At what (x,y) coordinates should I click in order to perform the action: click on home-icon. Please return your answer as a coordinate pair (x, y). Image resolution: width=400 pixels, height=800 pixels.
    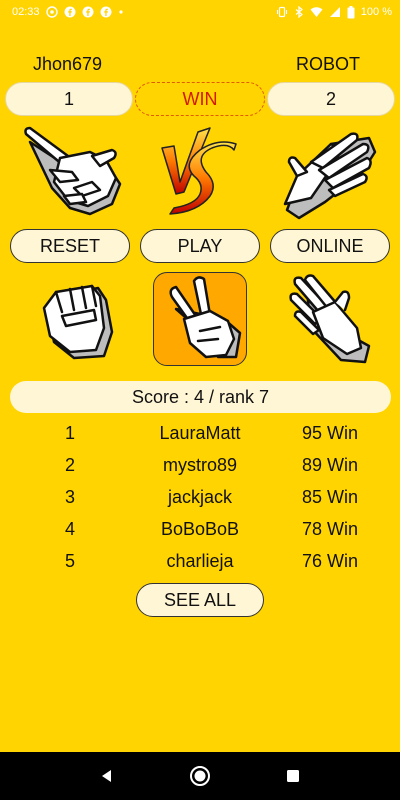
    Looking at the image, I should click on (200, 776).